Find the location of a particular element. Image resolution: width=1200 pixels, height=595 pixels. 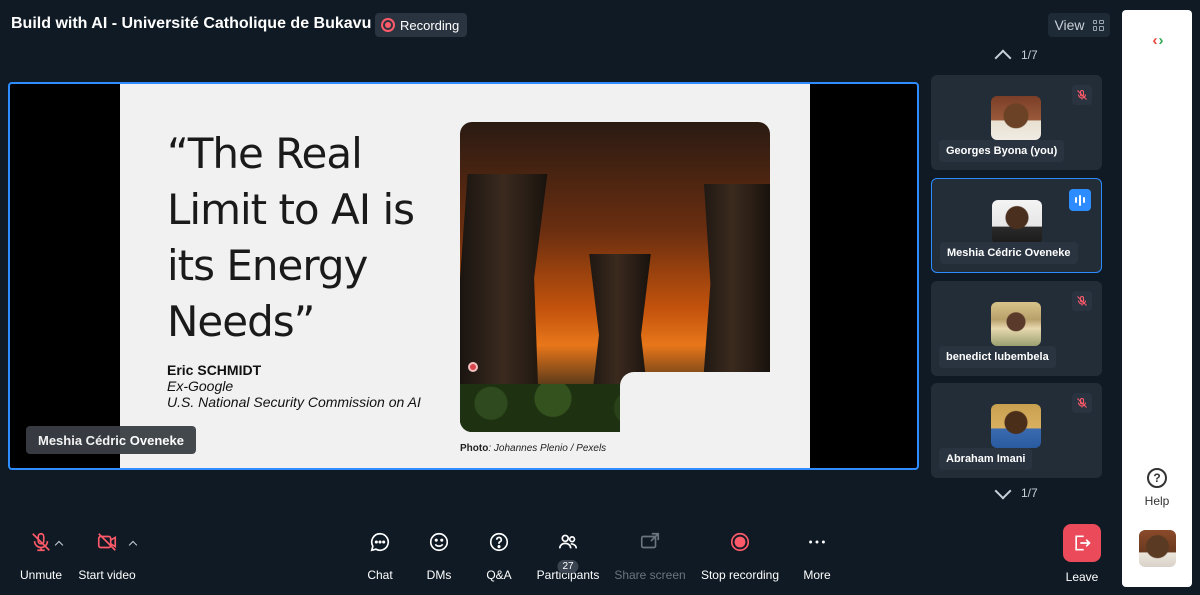

share-screen-label: Share screen is located at coordinates (650, 575).